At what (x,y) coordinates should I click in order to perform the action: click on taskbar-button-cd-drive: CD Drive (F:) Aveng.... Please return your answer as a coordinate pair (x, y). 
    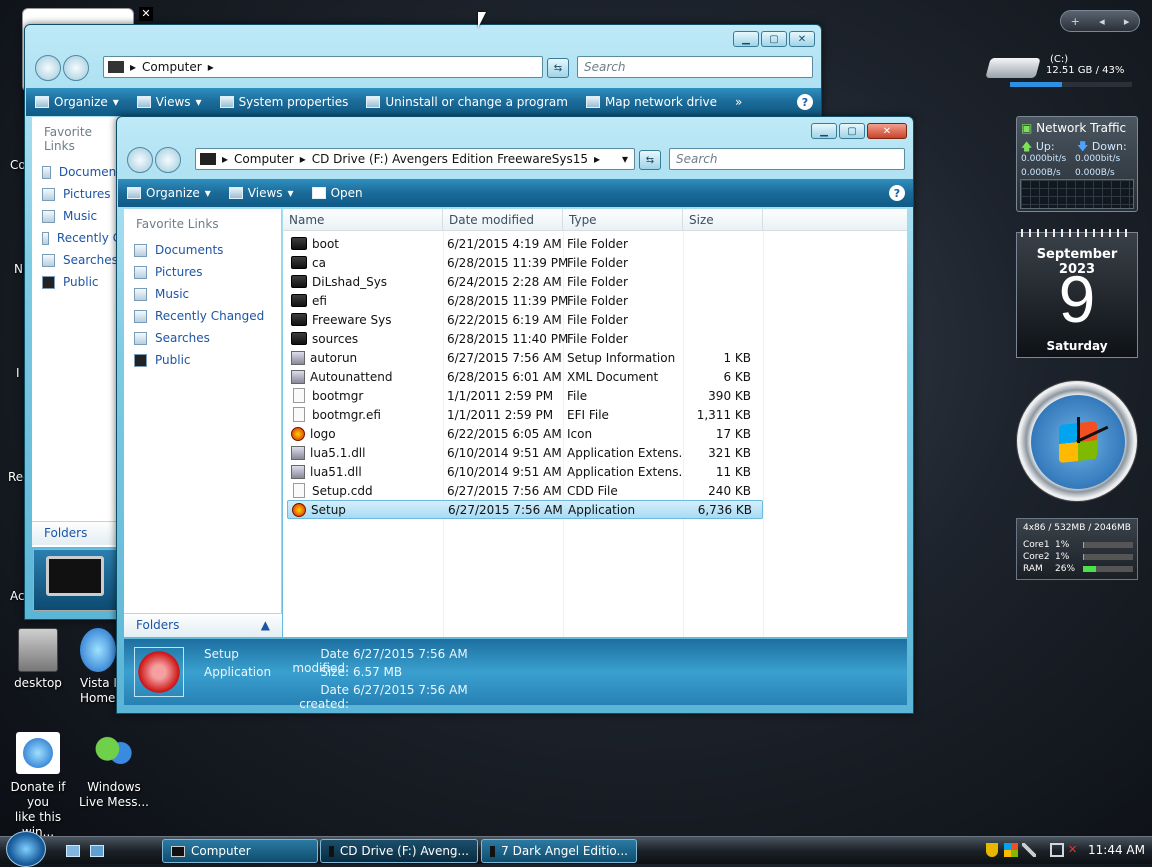
    Looking at the image, I should click on (399, 851).